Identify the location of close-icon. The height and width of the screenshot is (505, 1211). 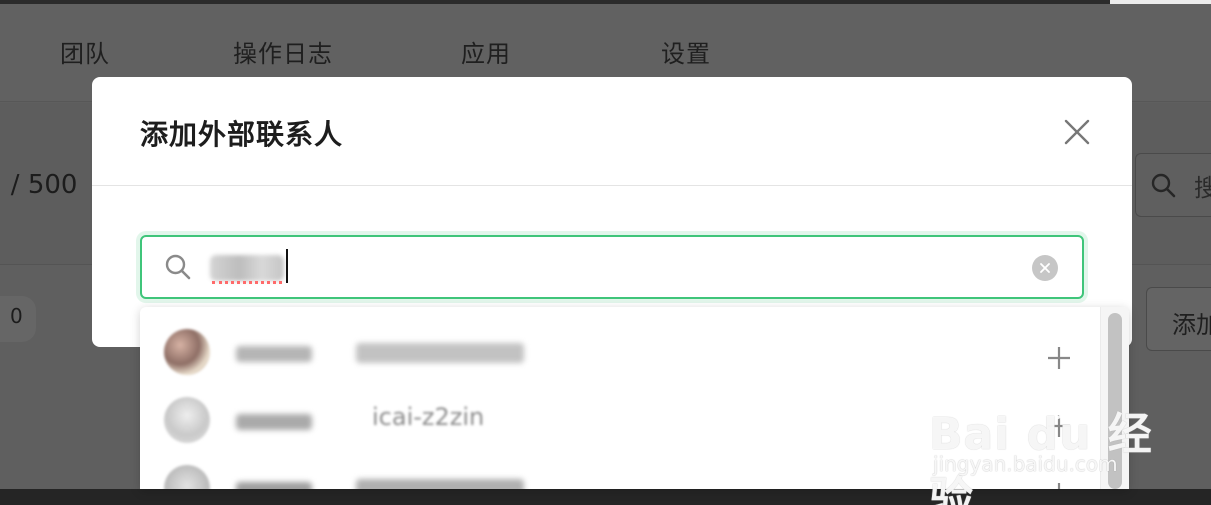
(1077, 132).